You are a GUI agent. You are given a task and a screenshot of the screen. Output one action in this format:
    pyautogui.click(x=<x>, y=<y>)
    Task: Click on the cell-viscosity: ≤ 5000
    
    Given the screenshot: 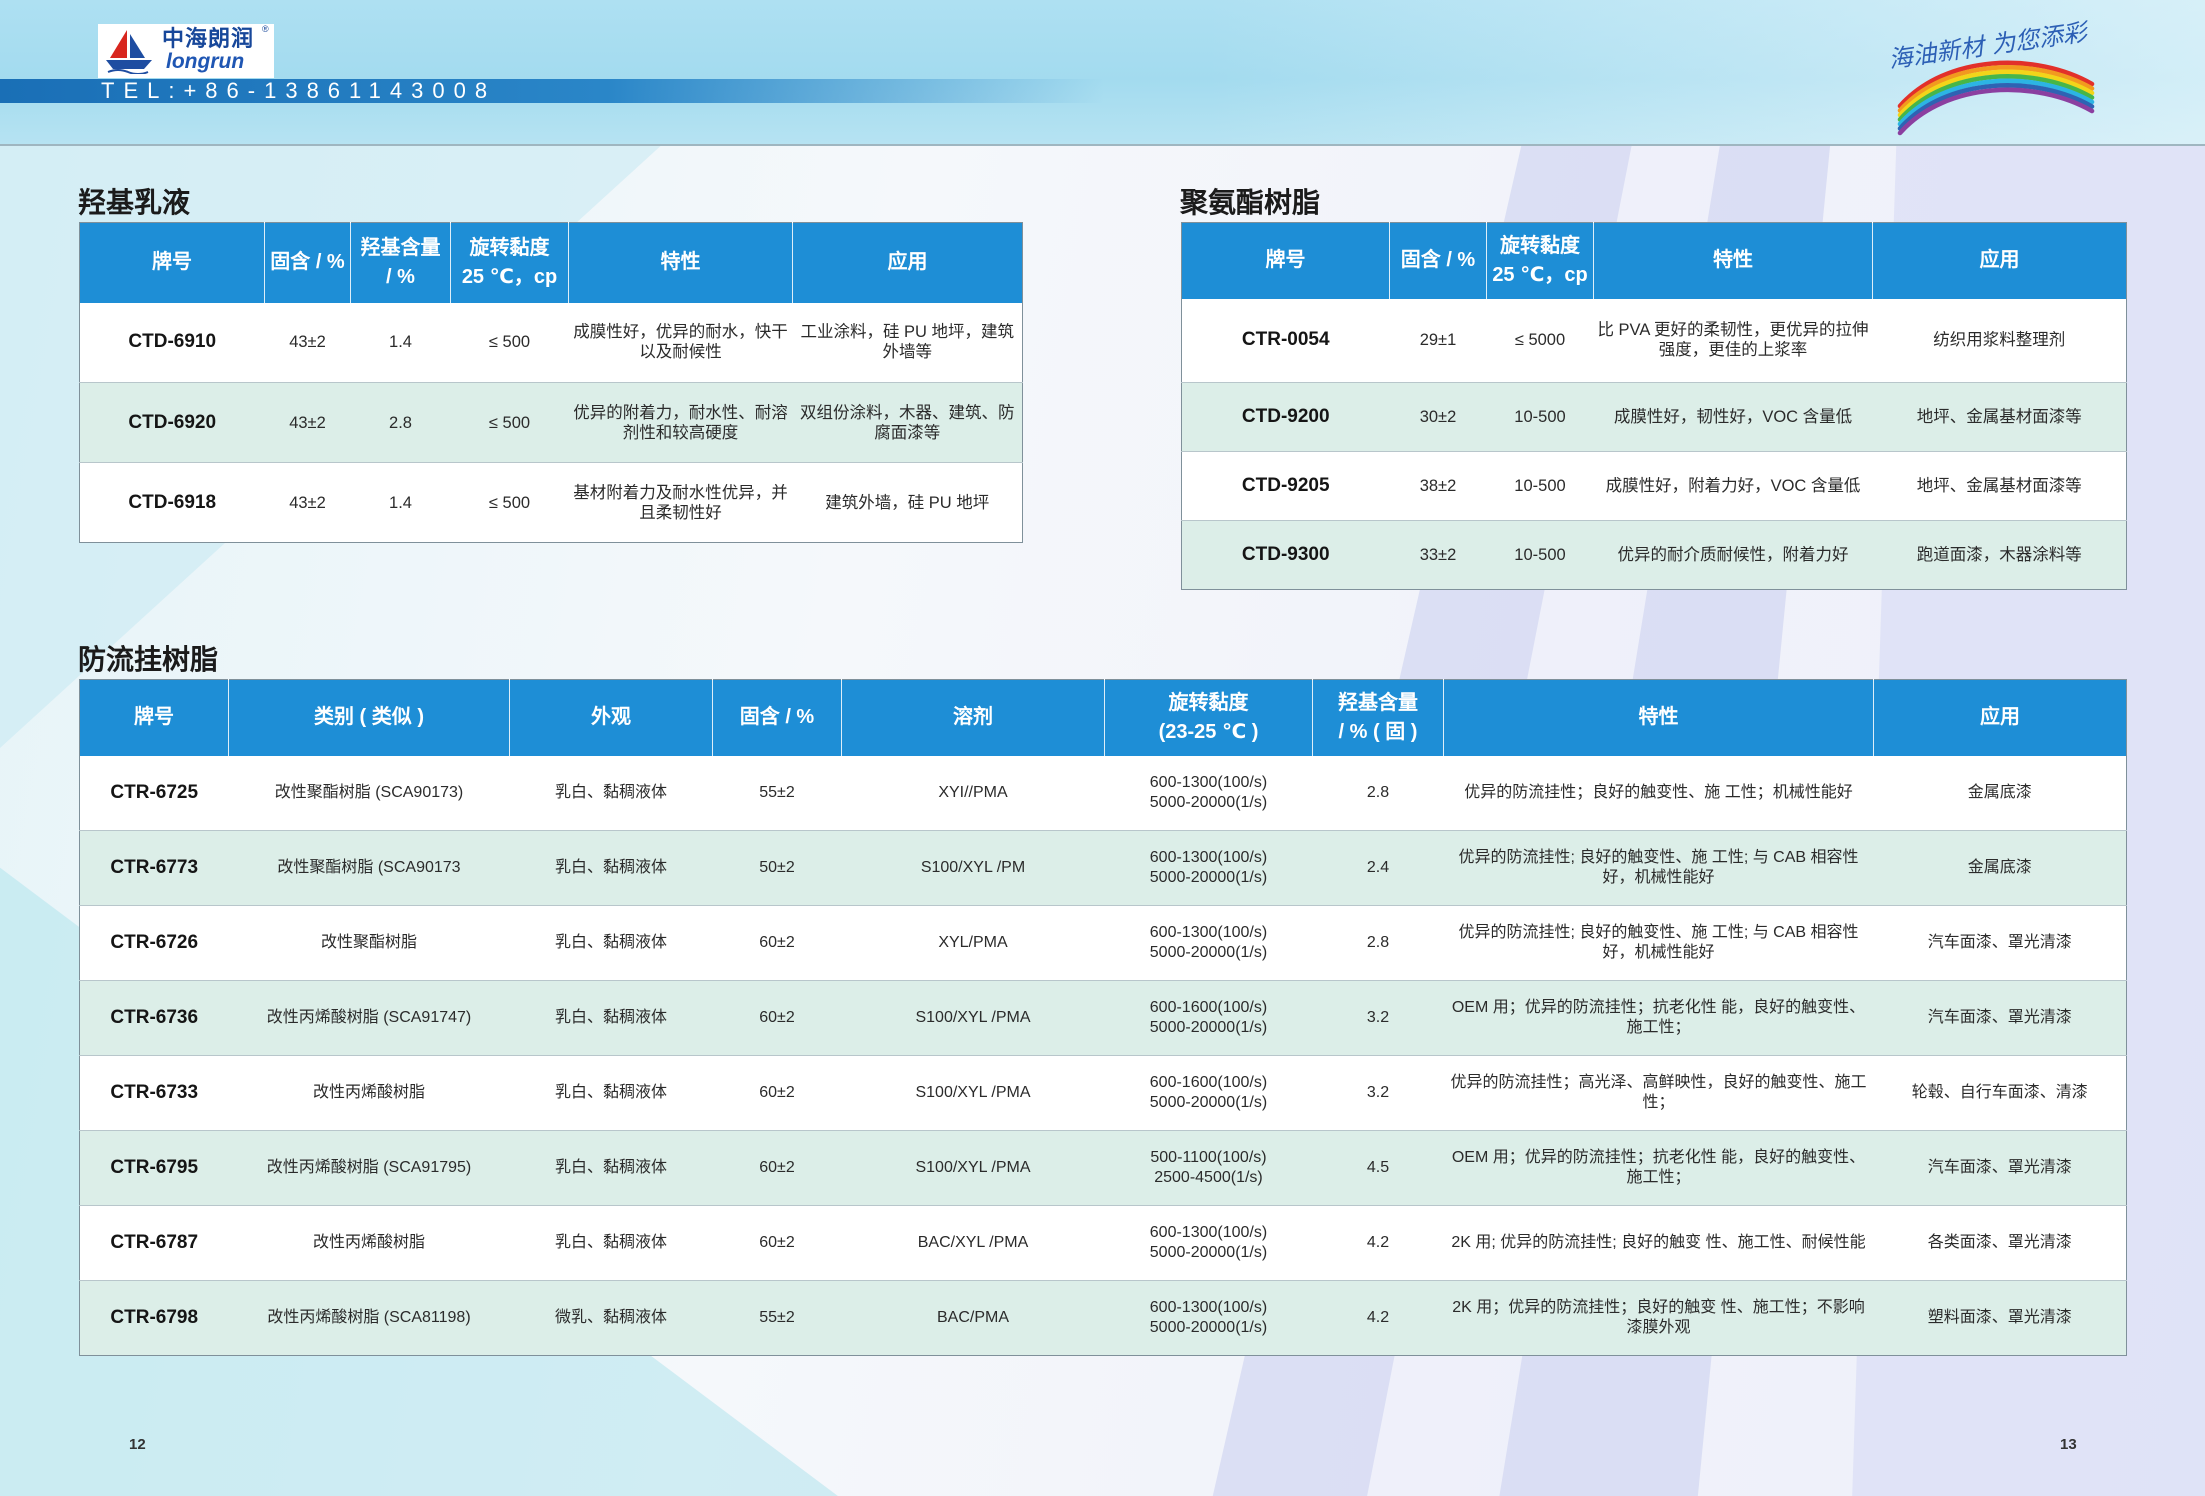 What is the action you would take?
    pyautogui.click(x=1540, y=340)
    